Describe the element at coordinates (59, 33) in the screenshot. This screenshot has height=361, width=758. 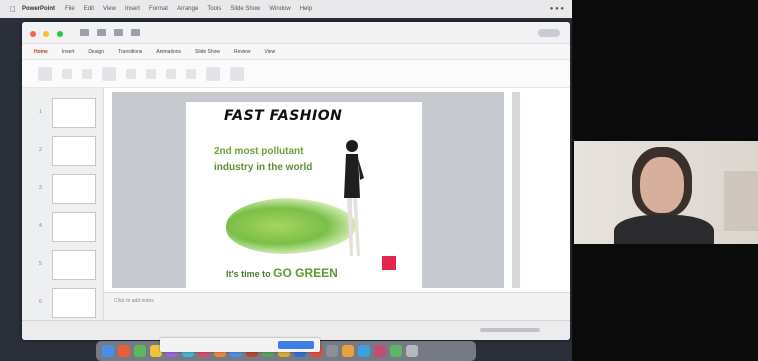
I see `maximize-icon` at that location.